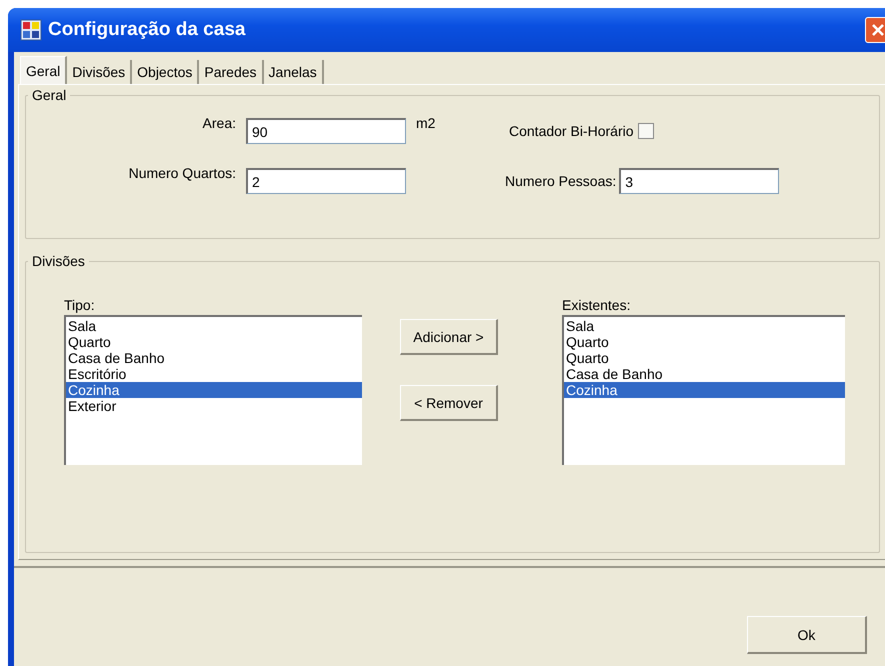 This screenshot has width=885, height=666. Describe the element at coordinates (807, 635) in the screenshot. I see `ok-button: Ok` at that location.